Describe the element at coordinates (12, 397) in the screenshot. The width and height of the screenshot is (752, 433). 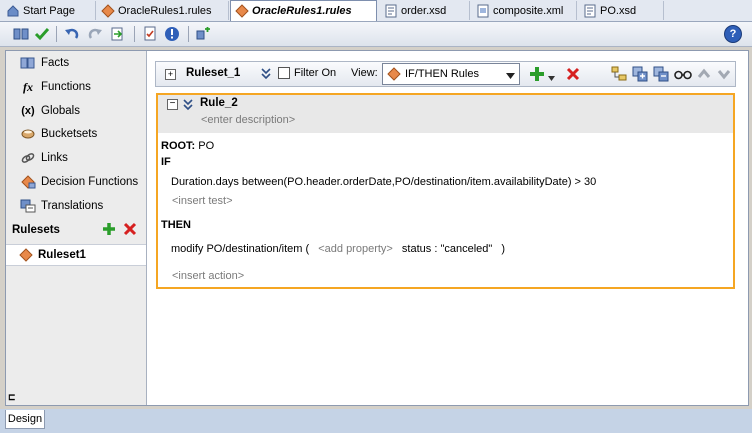
I see `collapse-icon: ⊏` at that location.